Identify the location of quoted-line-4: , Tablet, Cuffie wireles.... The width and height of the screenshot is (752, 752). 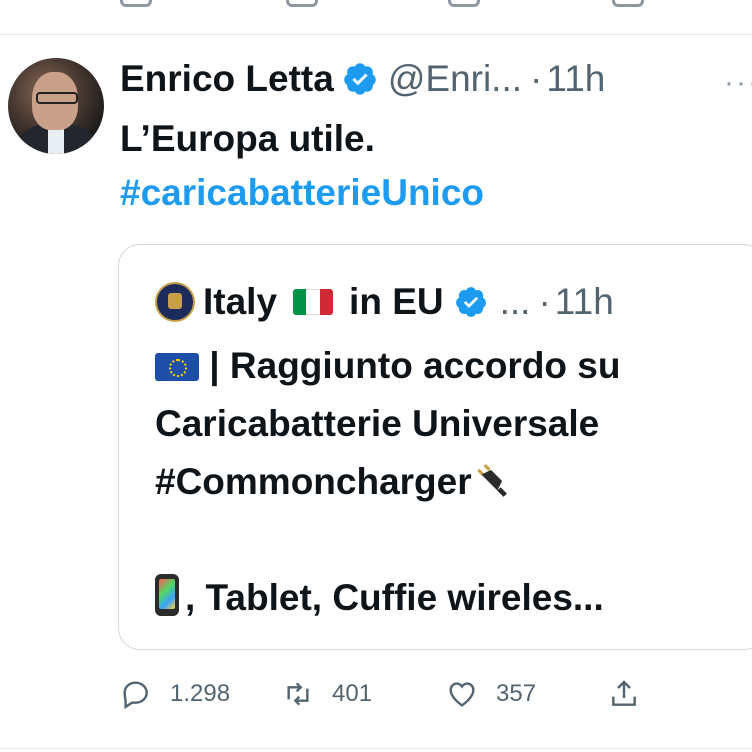
(394, 597).